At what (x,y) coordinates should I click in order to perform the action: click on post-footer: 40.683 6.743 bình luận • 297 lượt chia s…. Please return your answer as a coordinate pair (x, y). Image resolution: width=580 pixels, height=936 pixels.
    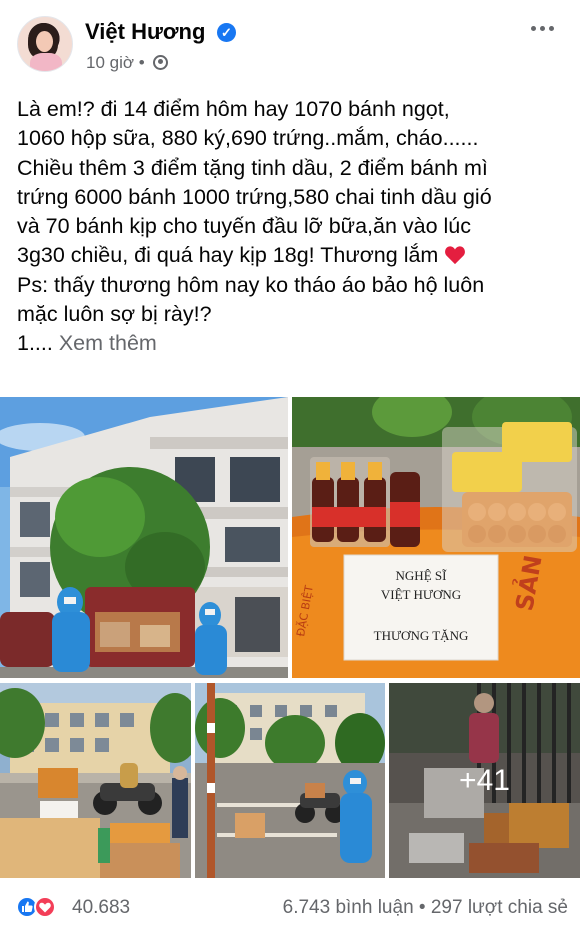
    Looking at the image, I should click on (290, 908).